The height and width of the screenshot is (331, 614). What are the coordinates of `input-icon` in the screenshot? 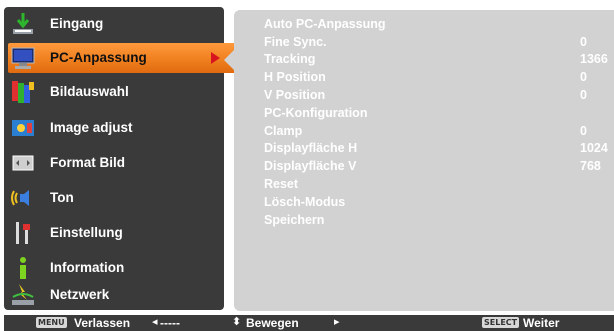 It's located at (23, 24).